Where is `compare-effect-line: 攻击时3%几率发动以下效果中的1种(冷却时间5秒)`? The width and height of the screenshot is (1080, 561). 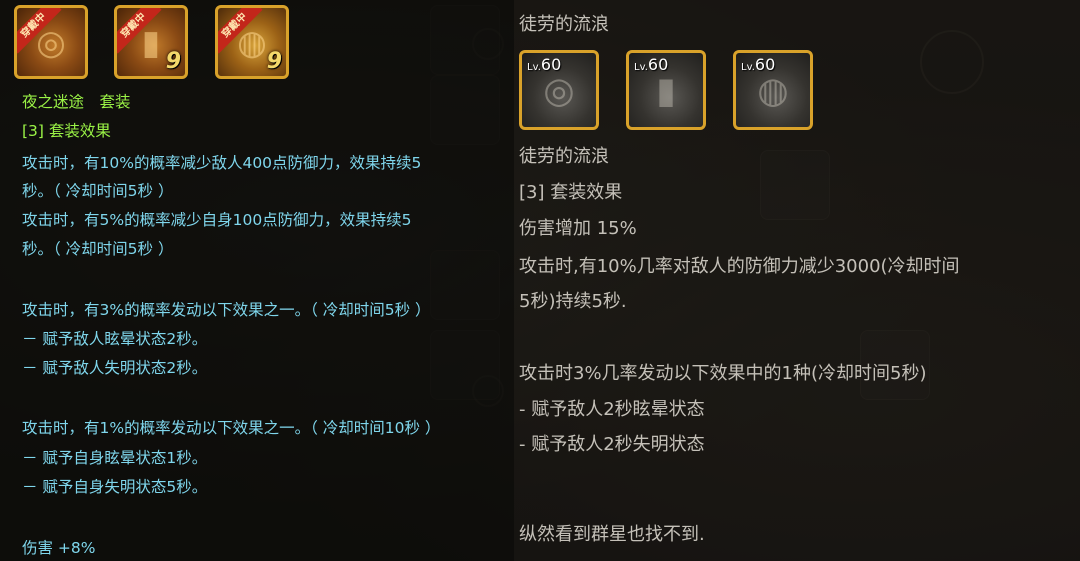 compare-effect-line: 攻击时3%几率发动以下效果中的1种(冷却时间5秒) is located at coordinates (723, 373).